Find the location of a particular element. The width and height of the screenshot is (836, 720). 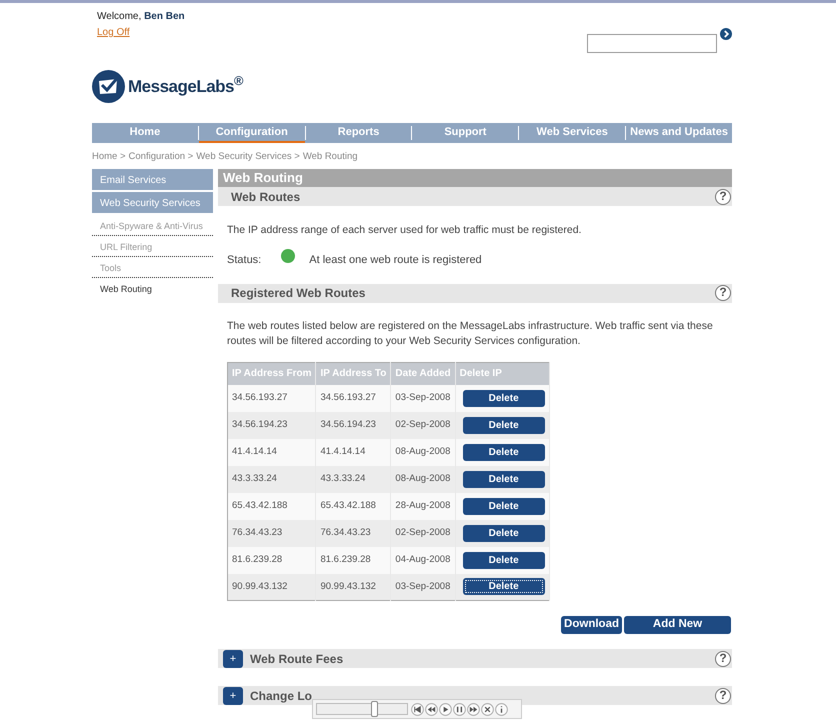

seek-track is located at coordinates (362, 709).